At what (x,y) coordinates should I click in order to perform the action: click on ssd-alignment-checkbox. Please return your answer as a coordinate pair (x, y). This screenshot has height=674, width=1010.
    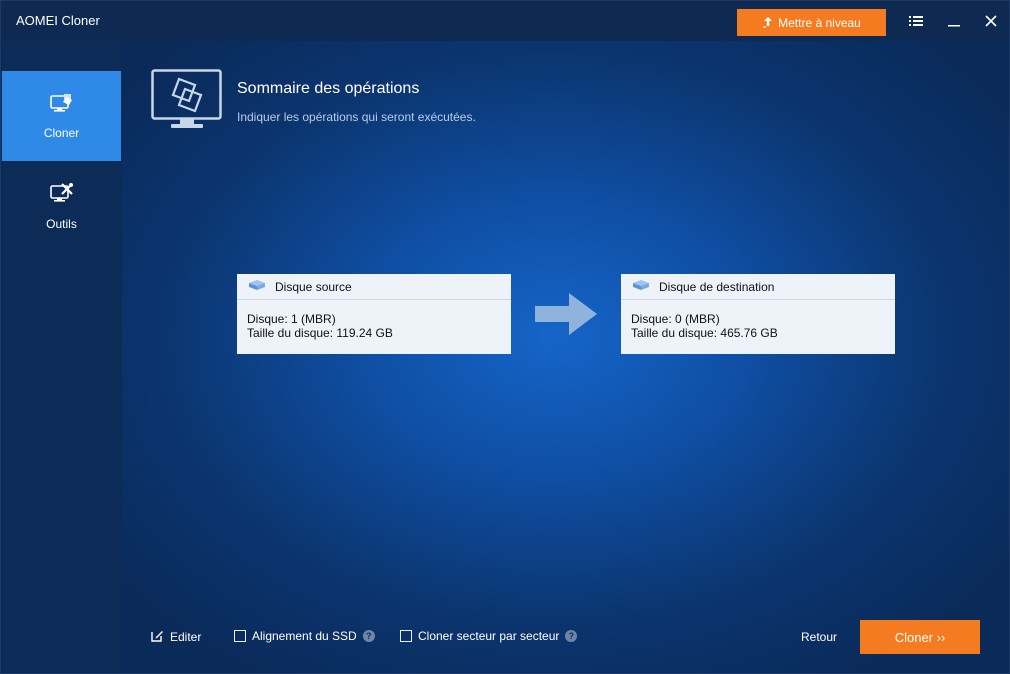
    Looking at the image, I should click on (240, 636).